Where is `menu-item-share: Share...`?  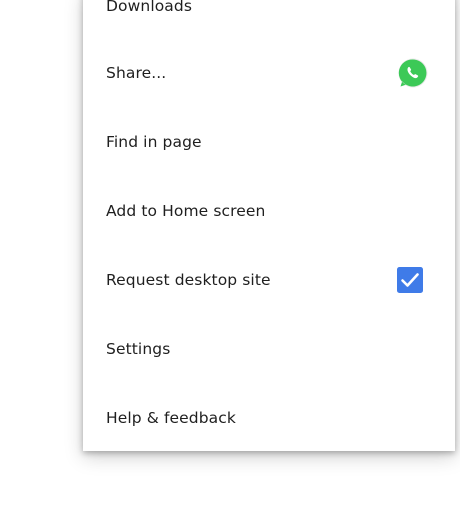 menu-item-share: Share... is located at coordinates (269, 73).